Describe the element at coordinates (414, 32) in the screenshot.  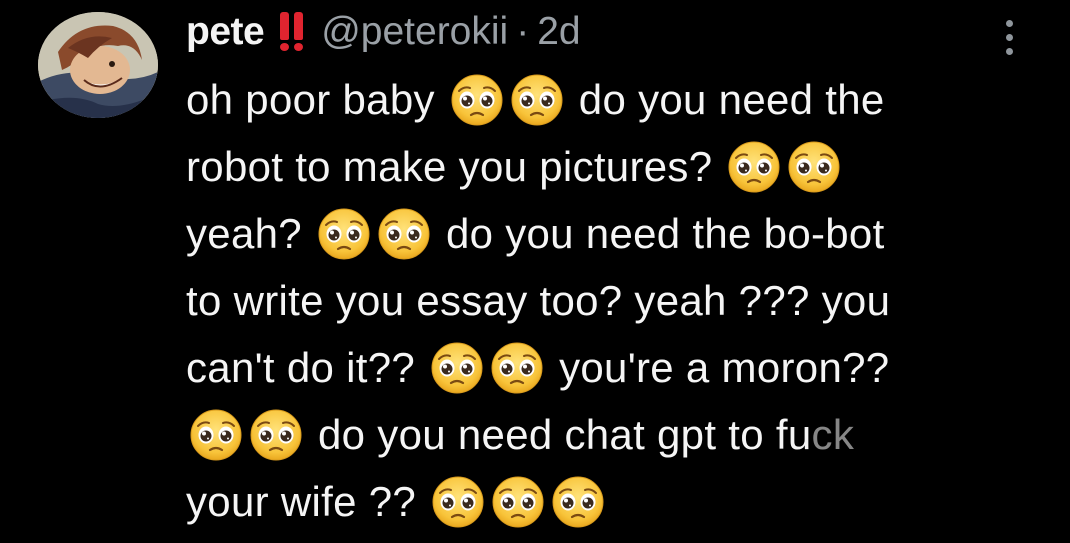
I see `author-handle: @peterokii` at that location.